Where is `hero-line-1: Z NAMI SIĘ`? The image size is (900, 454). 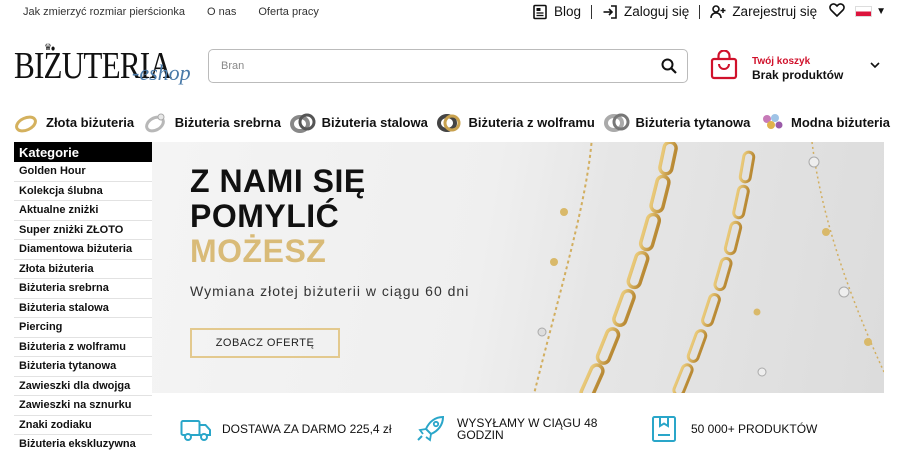
hero-line-1: Z NAMI SIĘ is located at coordinates (278, 181).